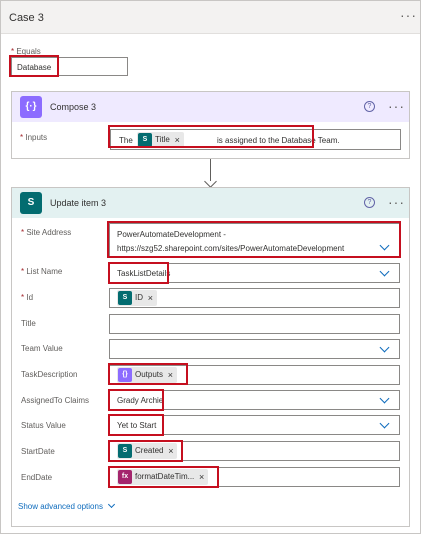  I want to click on task-description-label: TaskDescription, so click(49, 374).